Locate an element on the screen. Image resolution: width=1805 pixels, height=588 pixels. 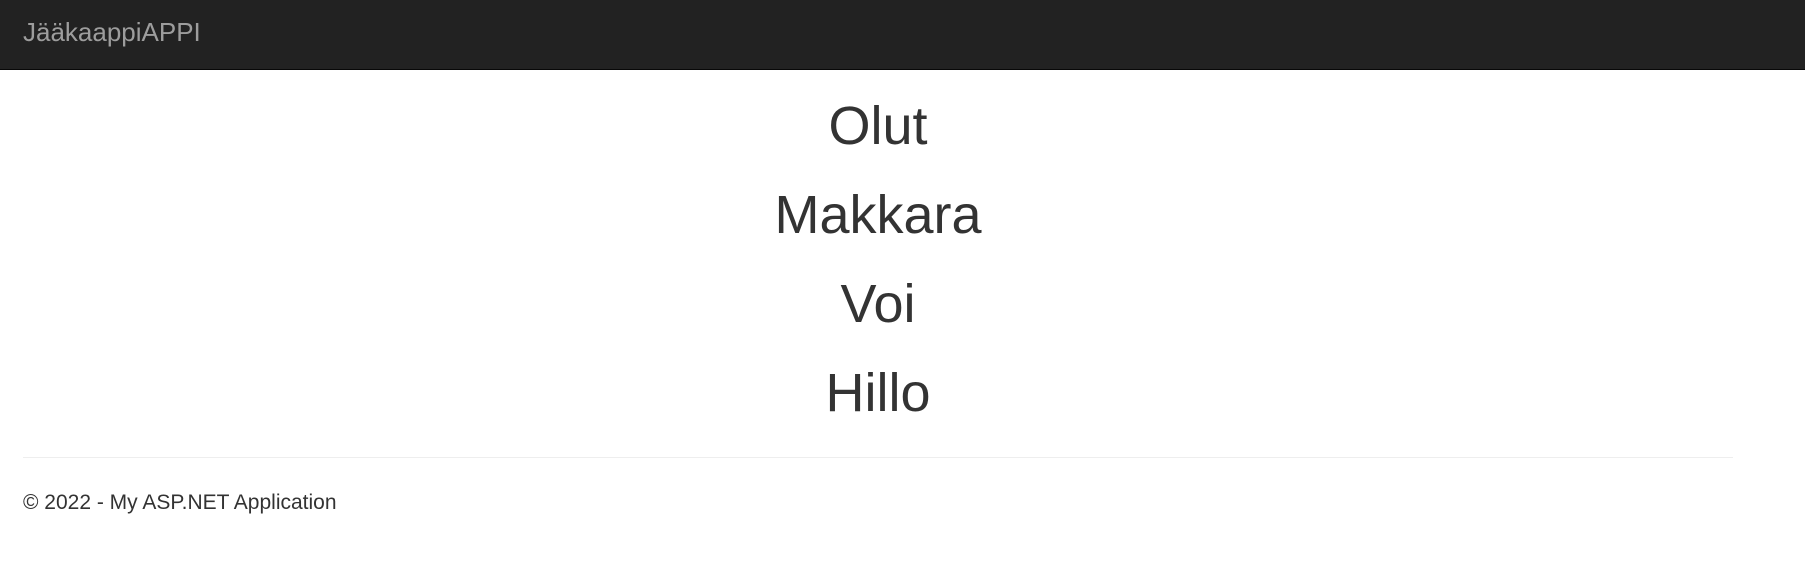
list-item: Hillo is located at coordinates (878, 393).